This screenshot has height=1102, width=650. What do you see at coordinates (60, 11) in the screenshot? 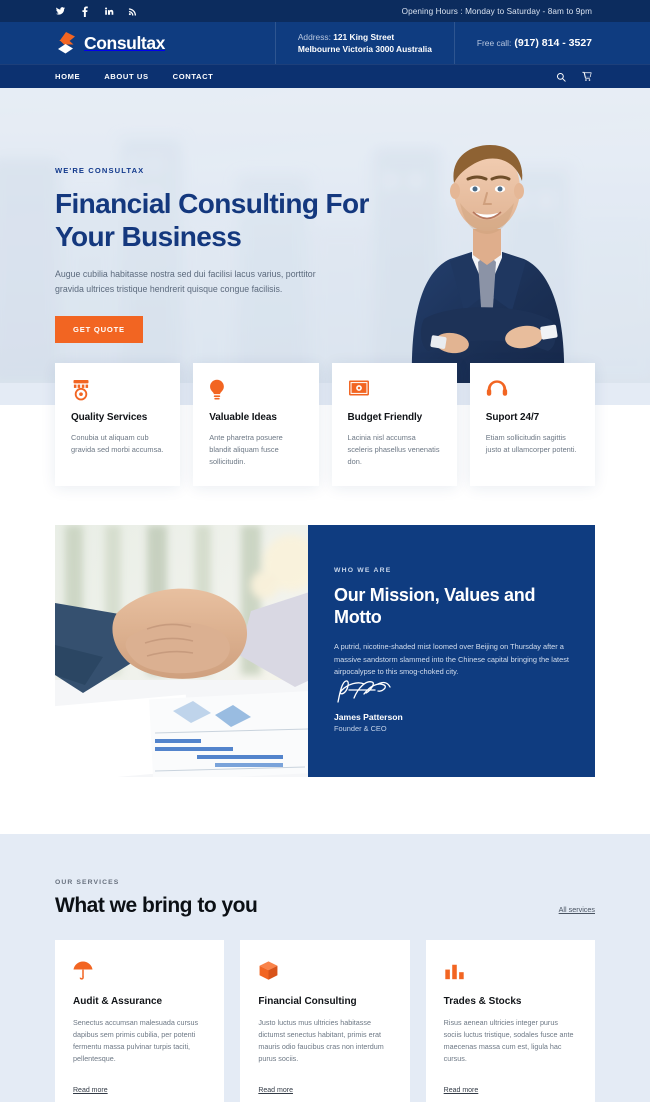
I see `twitter-icon` at bounding box center [60, 11].